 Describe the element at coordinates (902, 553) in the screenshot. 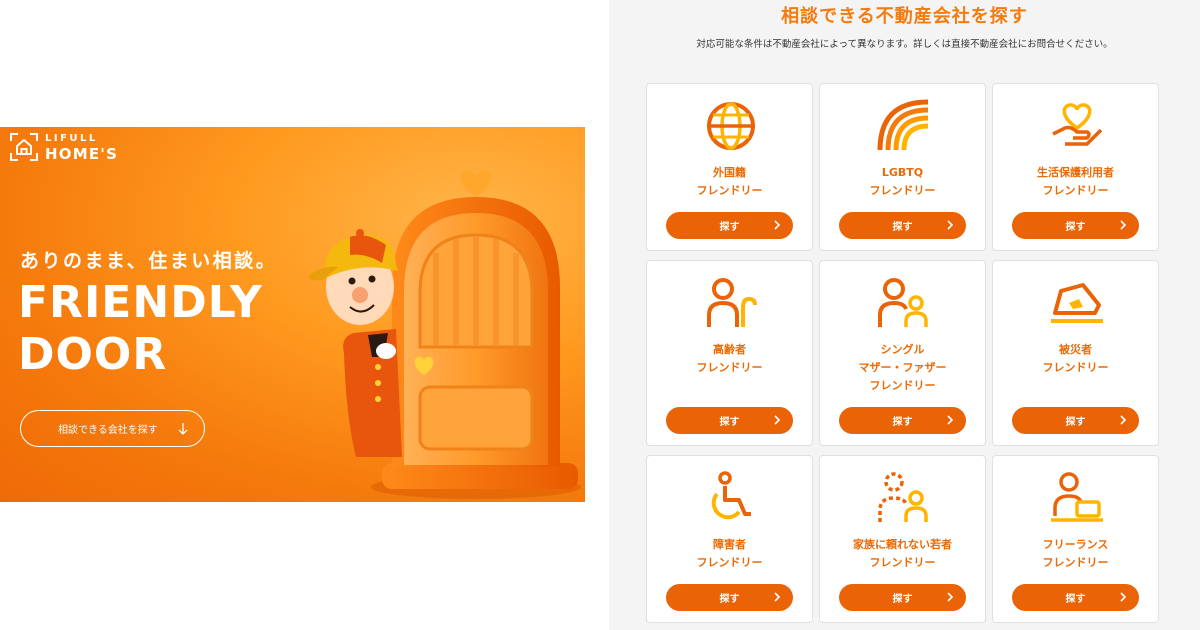

I see `card-label: 家族に頼れない若者 フレンドリー` at that location.